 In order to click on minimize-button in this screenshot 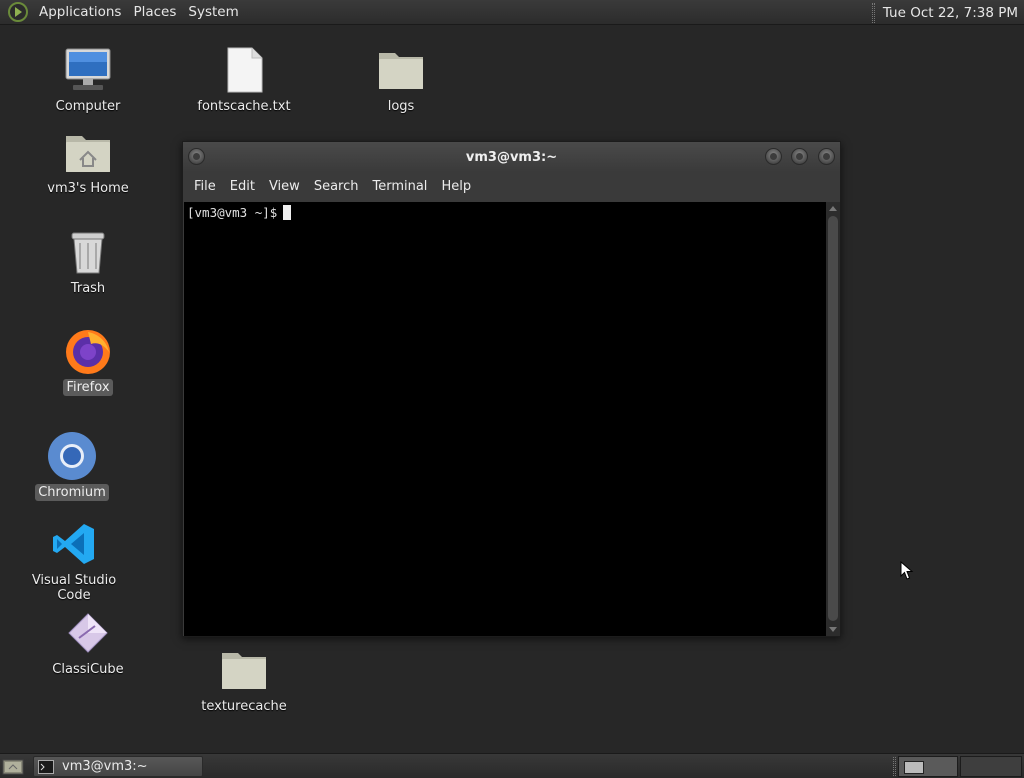, I will do `click(773, 156)`.